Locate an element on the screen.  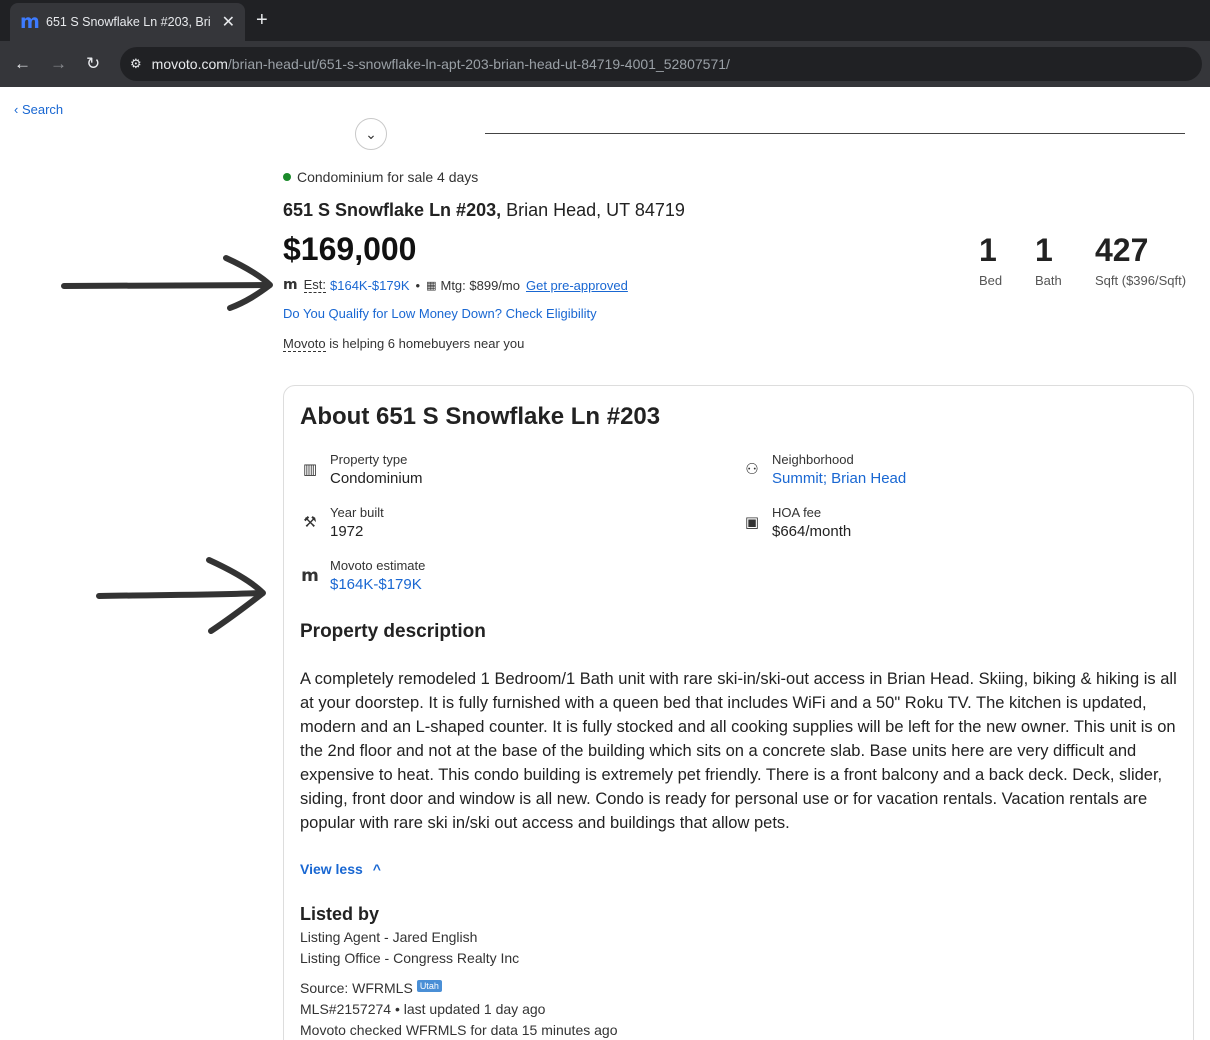
bed-label: Bed is located at coordinates (991, 280).